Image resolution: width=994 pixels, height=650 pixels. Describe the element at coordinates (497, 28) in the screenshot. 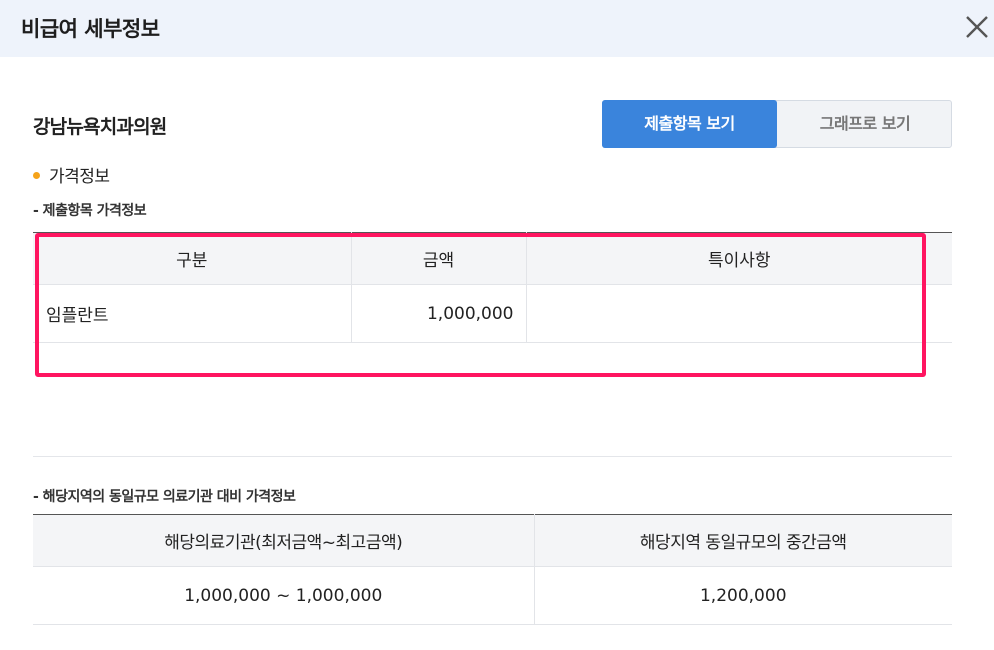

I see `modal-header: 비급여 세부정보` at that location.